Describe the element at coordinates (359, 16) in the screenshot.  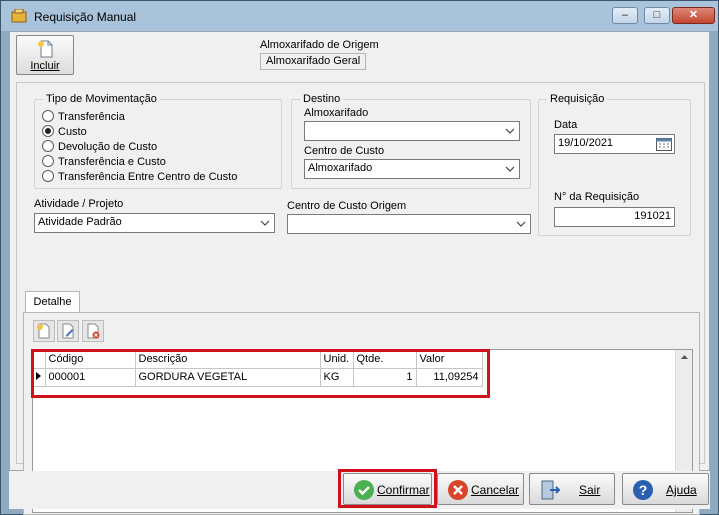
I see `title-bar: Requisição Manual – □ ✕` at that location.